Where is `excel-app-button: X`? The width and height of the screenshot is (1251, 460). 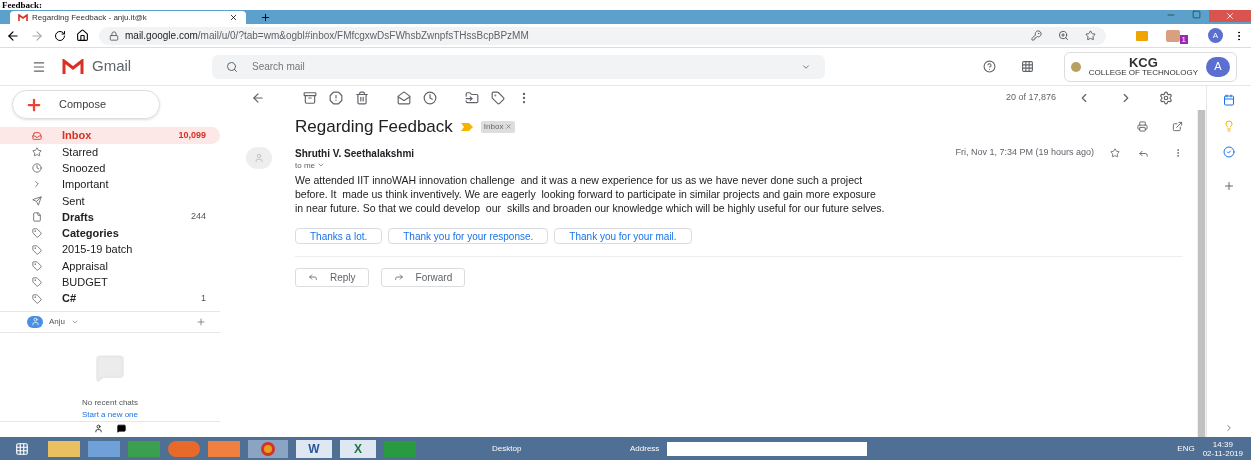
excel-app-button: X is located at coordinates (358, 448).